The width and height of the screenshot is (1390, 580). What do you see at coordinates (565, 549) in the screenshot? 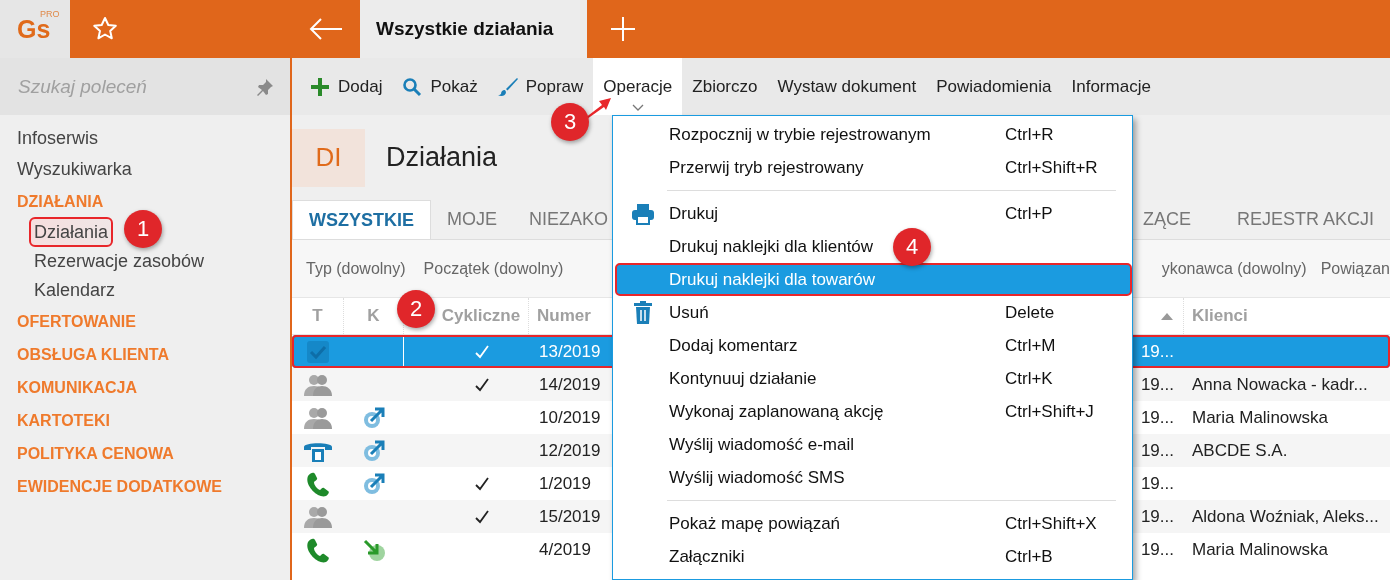
I see `table-cell: 4/2019` at bounding box center [565, 549].